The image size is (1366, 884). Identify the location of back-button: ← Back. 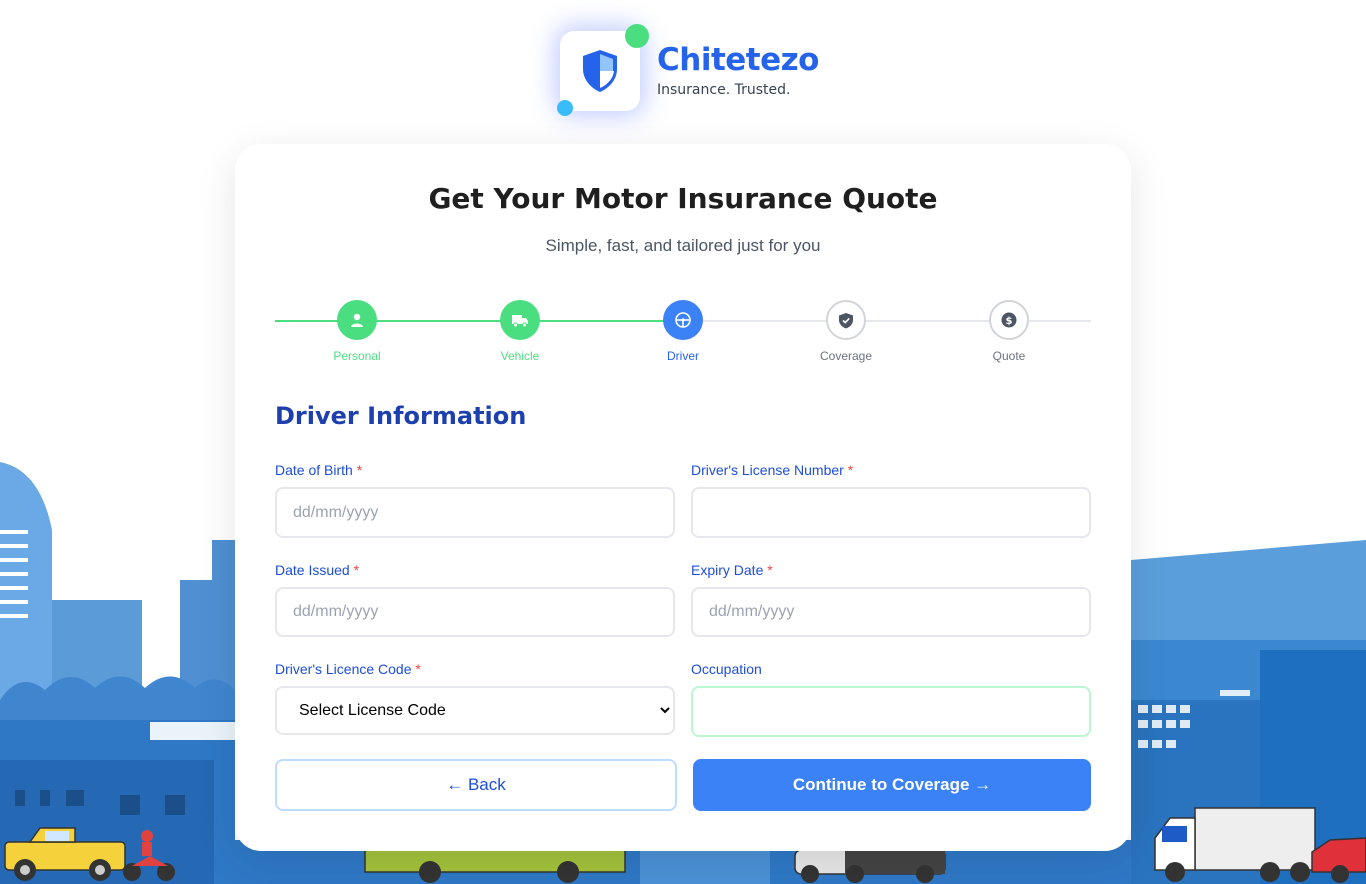
(476, 785).